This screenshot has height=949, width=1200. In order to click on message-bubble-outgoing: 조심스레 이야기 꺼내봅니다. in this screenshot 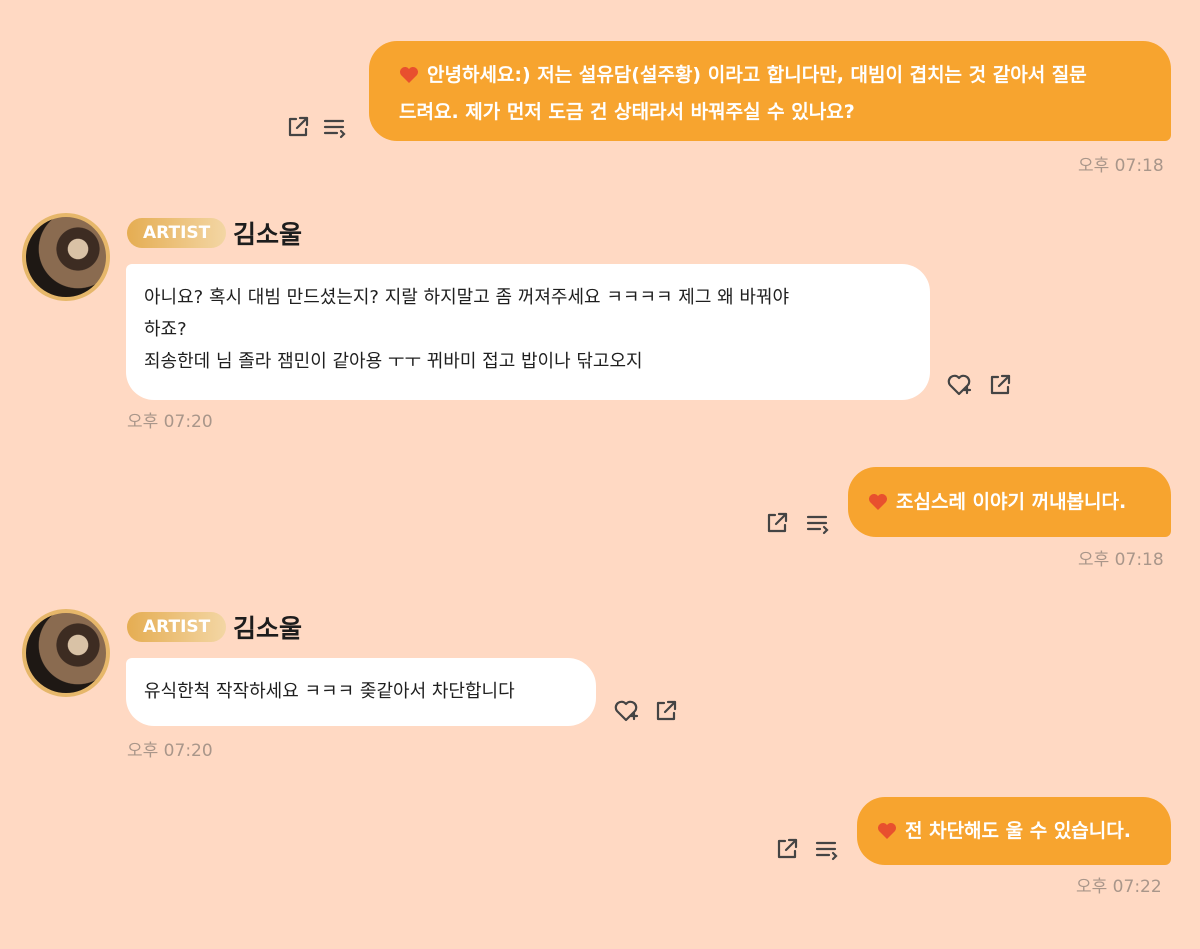, I will do `click(1009, 502)`.